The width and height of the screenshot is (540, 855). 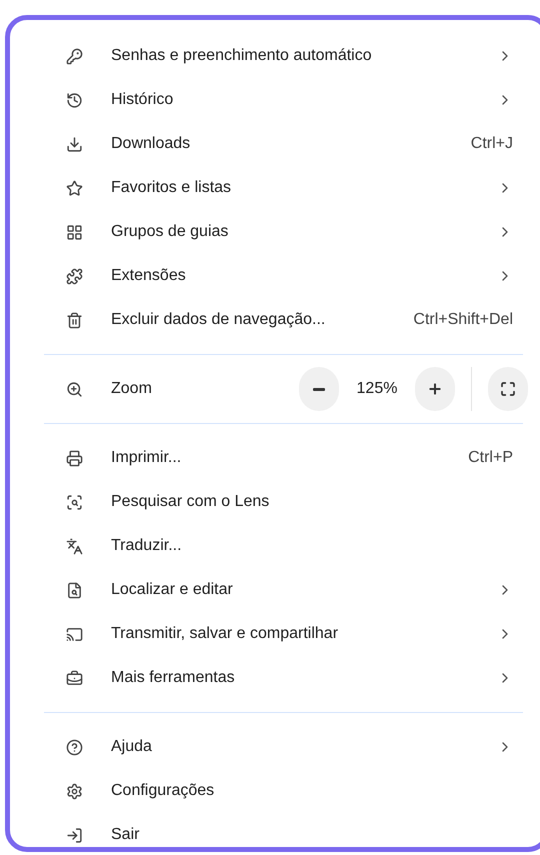 What do you see at coordinates (74, 502) in the screenshot?
I see `lens-icon` at bounding box center [74, 502].